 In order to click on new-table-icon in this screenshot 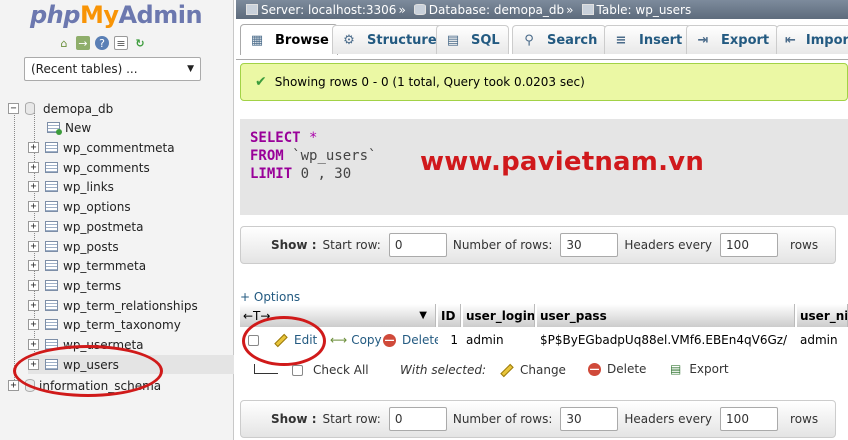, I will do `click(54, 128)`.